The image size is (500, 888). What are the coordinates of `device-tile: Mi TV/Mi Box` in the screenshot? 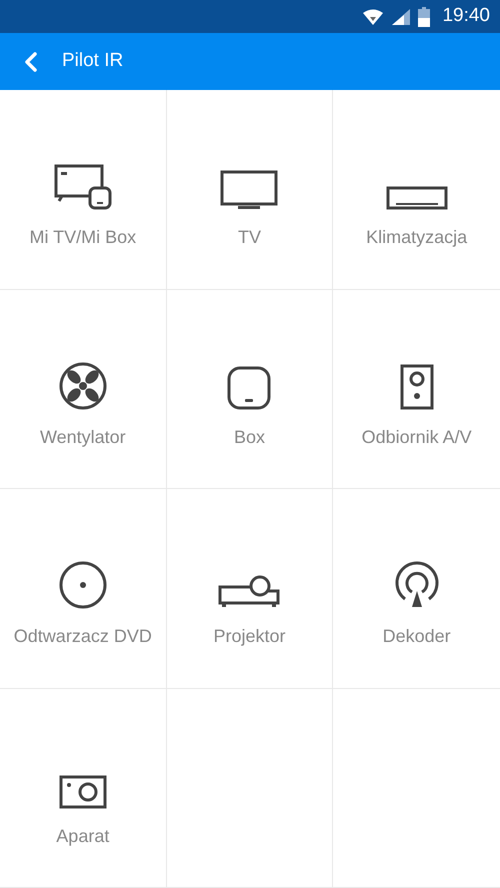 It's located at (83, 190).